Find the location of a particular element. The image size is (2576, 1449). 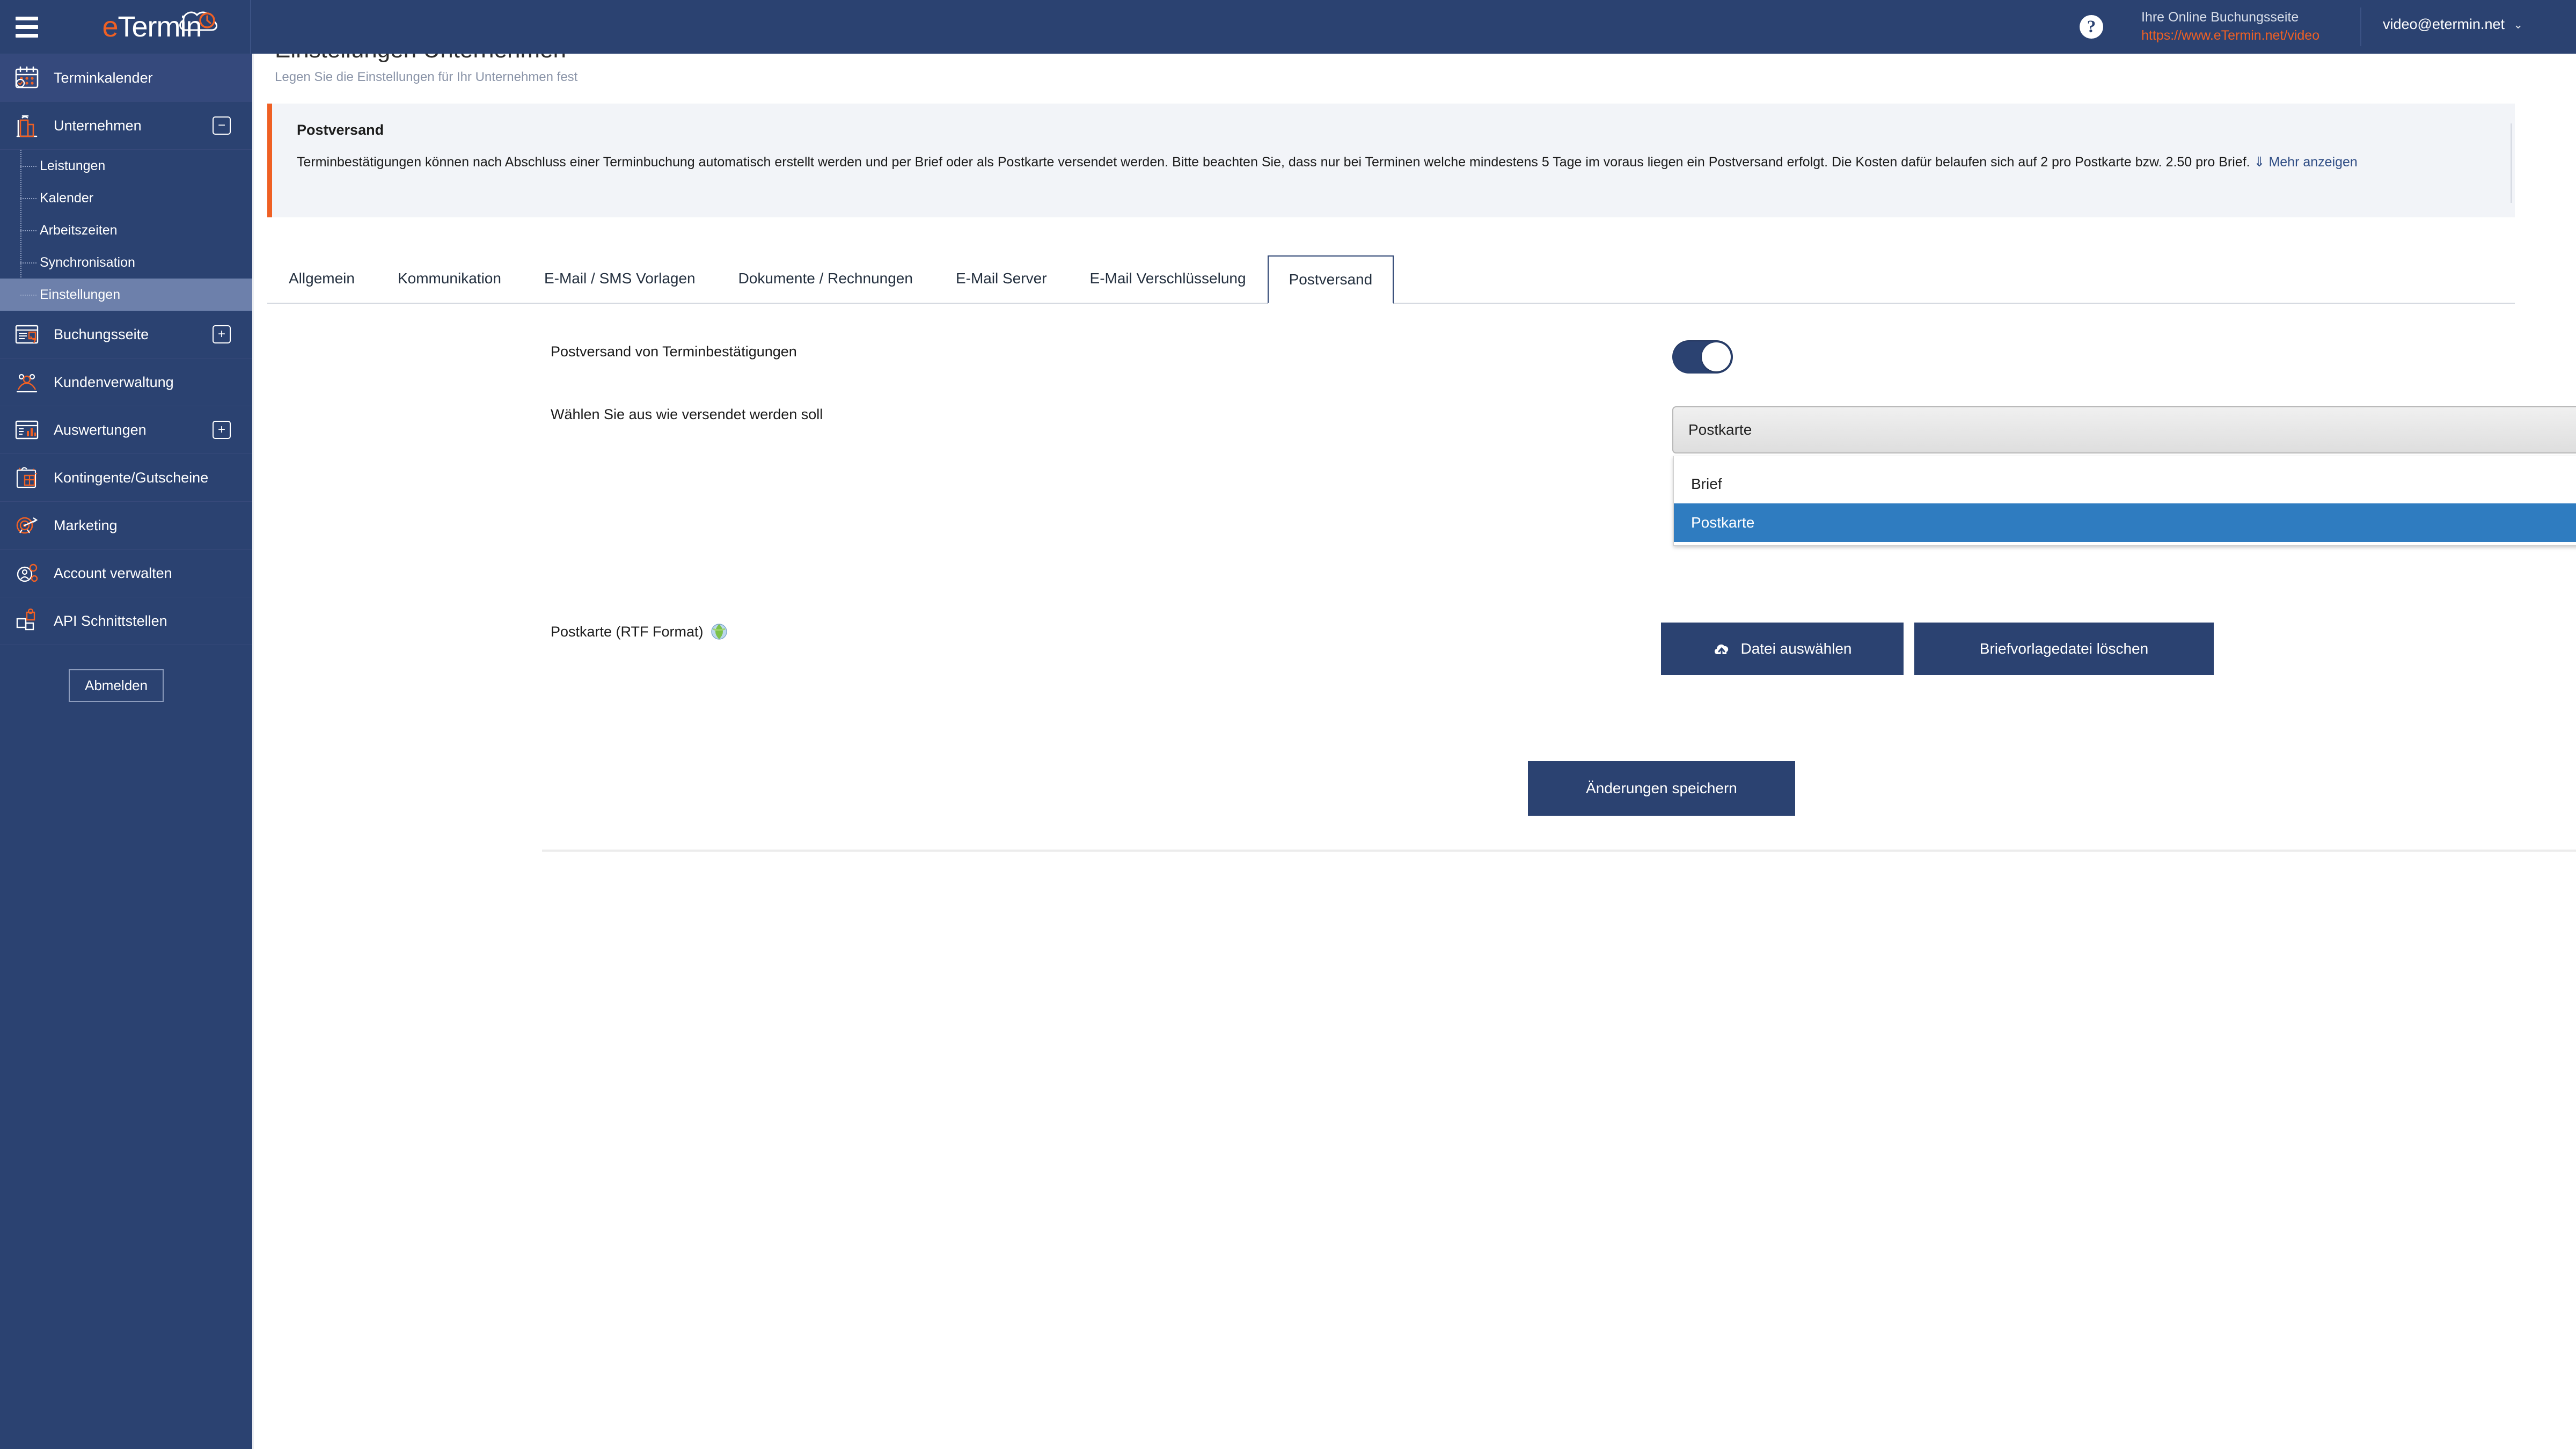

show-more-link: ⇓ Mehr anzeigen is located at coordinates (2306, 162).